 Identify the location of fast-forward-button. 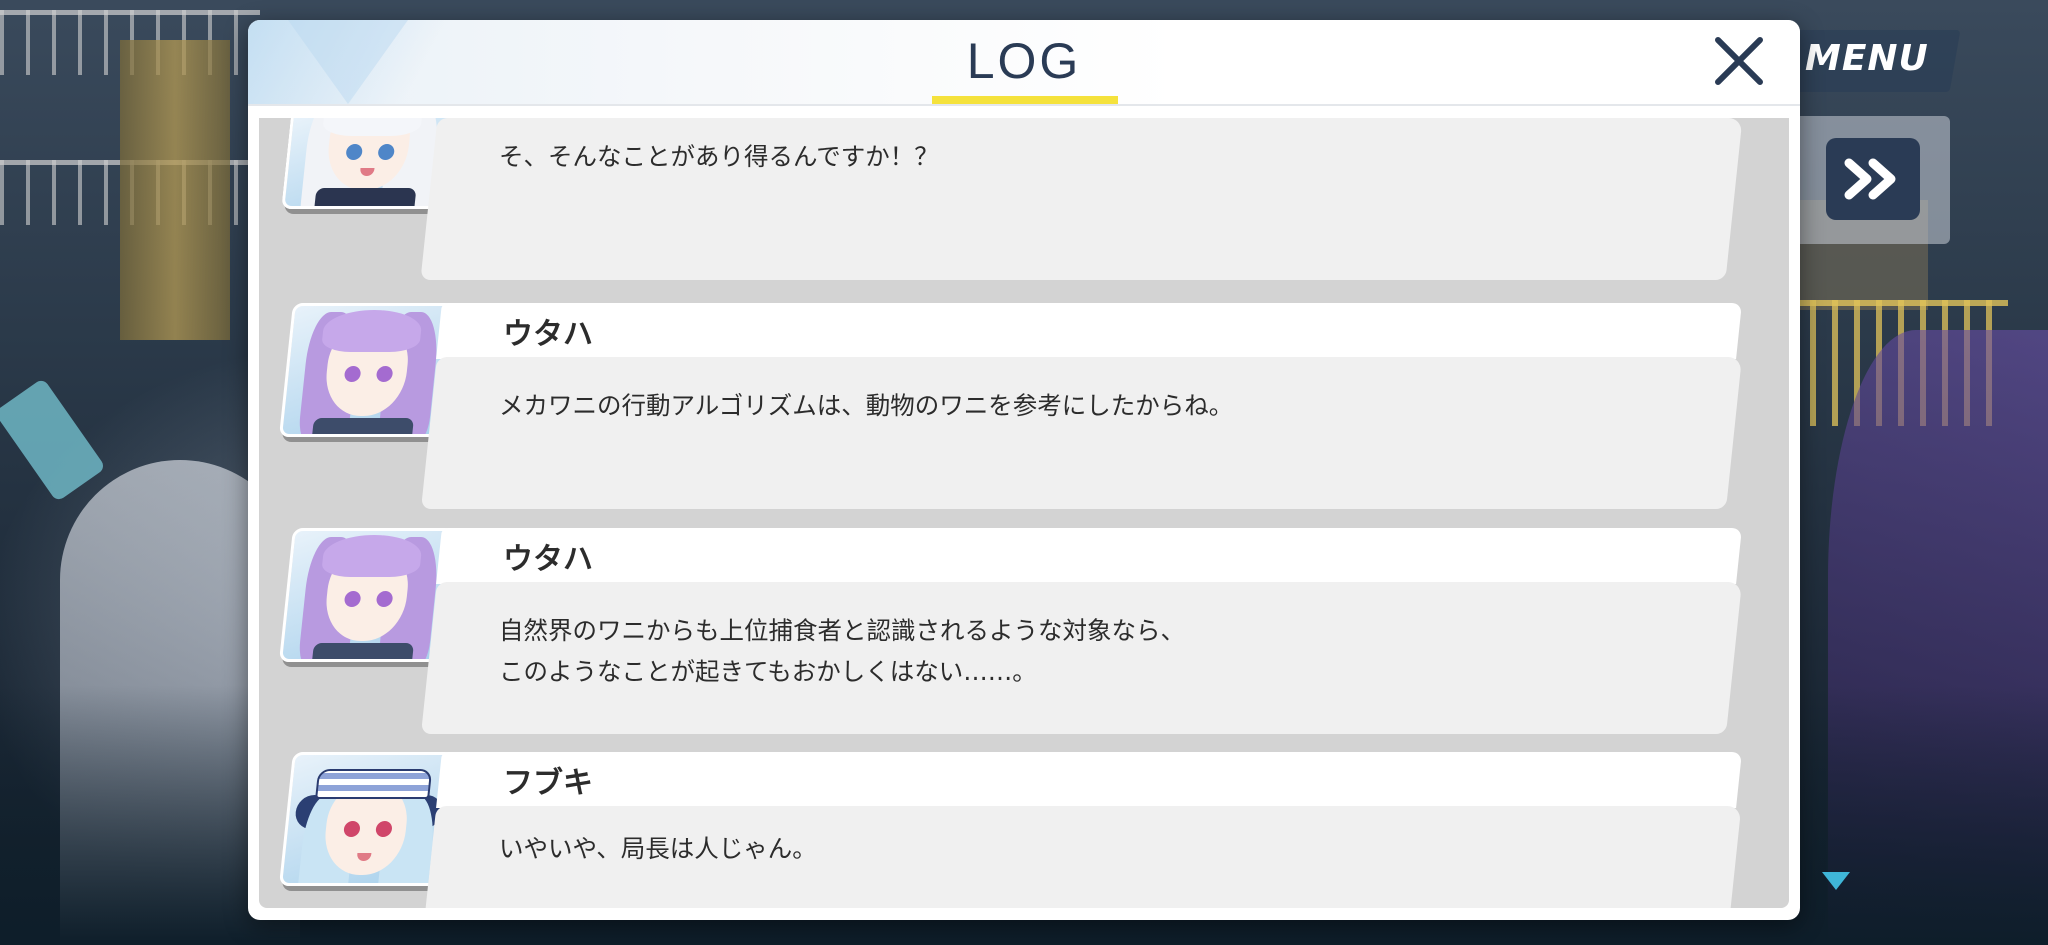
(1873, 179).